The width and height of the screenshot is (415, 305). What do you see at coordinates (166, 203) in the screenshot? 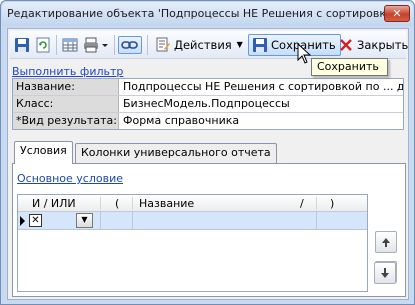
I see `header-name: Название` at bounding box center [166, 203].